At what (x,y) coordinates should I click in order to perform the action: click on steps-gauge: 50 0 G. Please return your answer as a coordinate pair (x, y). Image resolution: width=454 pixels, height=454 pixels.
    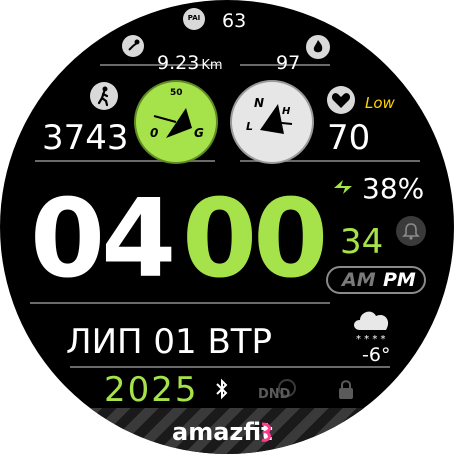
    Looking at the image, I should click on (176, 122).